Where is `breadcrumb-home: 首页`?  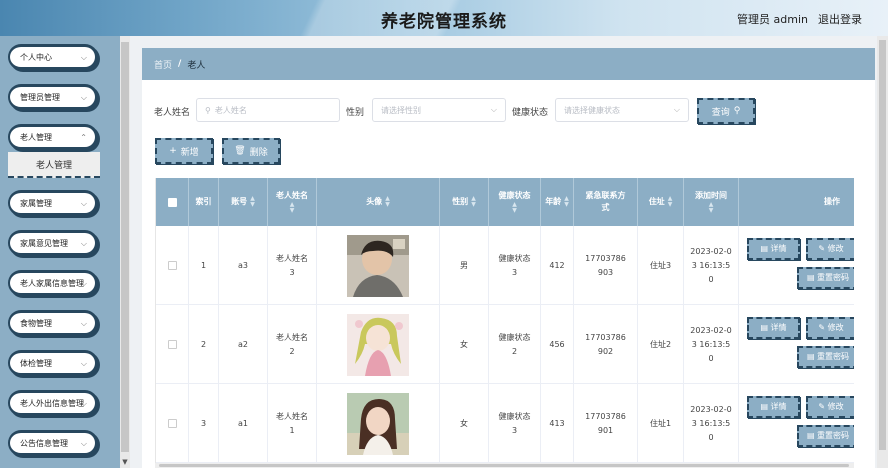
breadcrumb-home: 首页 is located at coordinates (163, 64).